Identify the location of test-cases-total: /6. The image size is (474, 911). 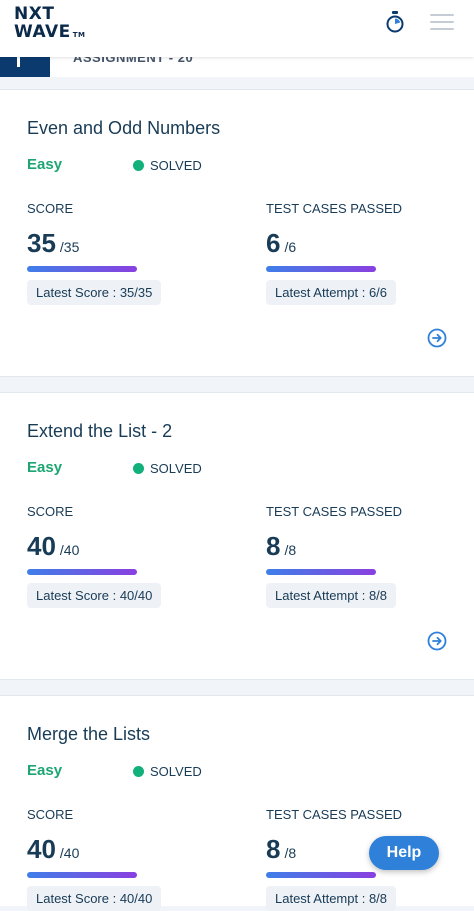
(290, 247).